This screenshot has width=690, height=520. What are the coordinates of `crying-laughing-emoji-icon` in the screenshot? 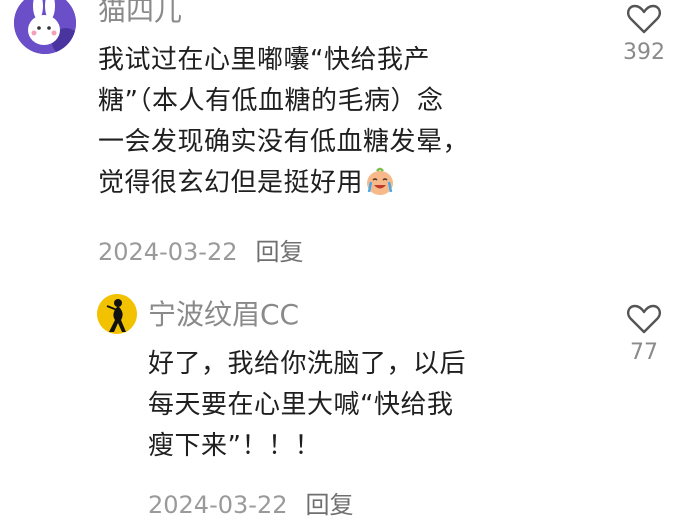 It's located at (380, 181).